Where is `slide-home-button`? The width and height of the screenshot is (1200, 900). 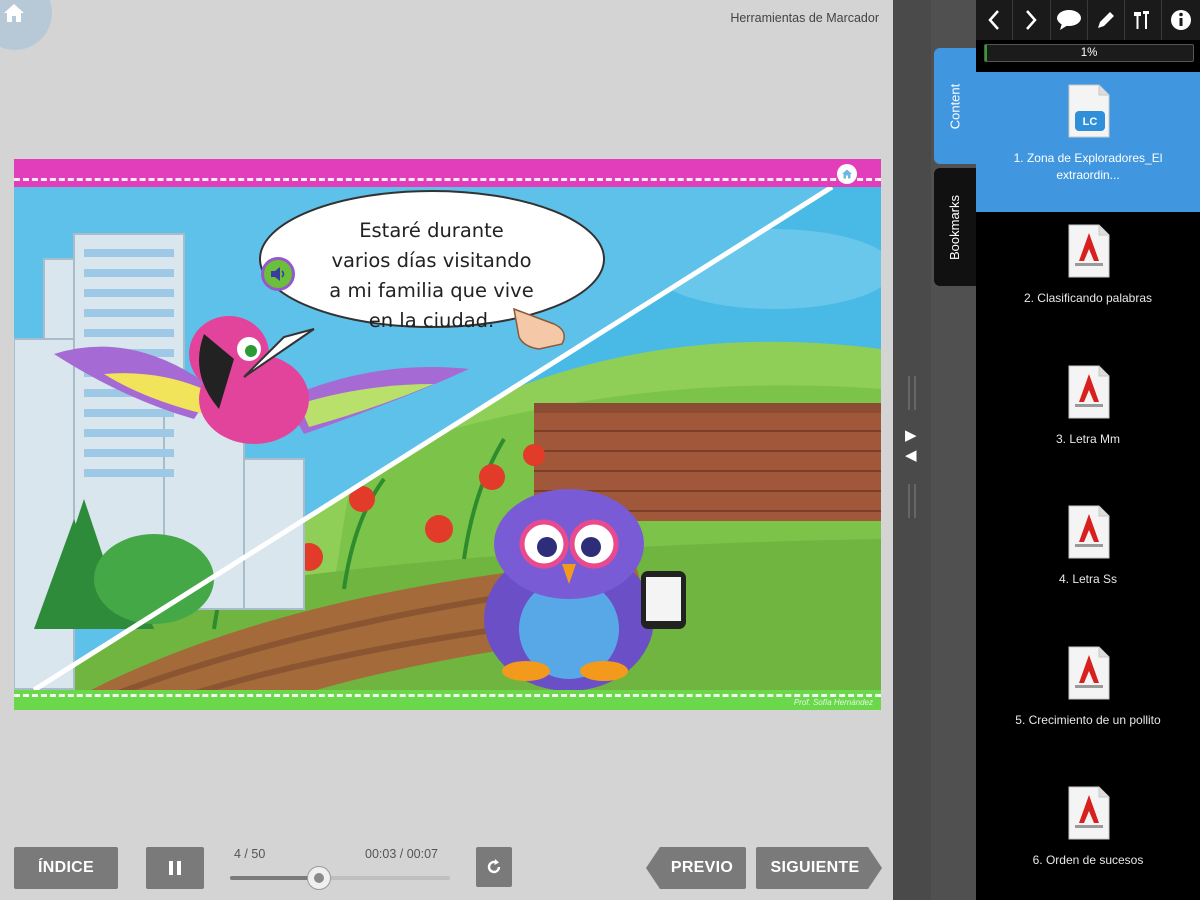
slide-home-button is located at coordinates (847, 174).